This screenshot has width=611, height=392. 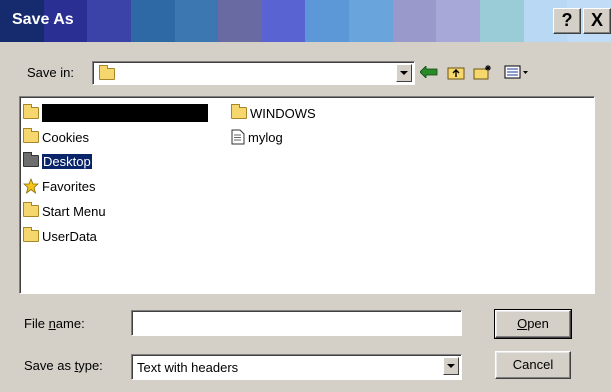 I want to click on item-label: Start Menu, so click(x=74, y=211).